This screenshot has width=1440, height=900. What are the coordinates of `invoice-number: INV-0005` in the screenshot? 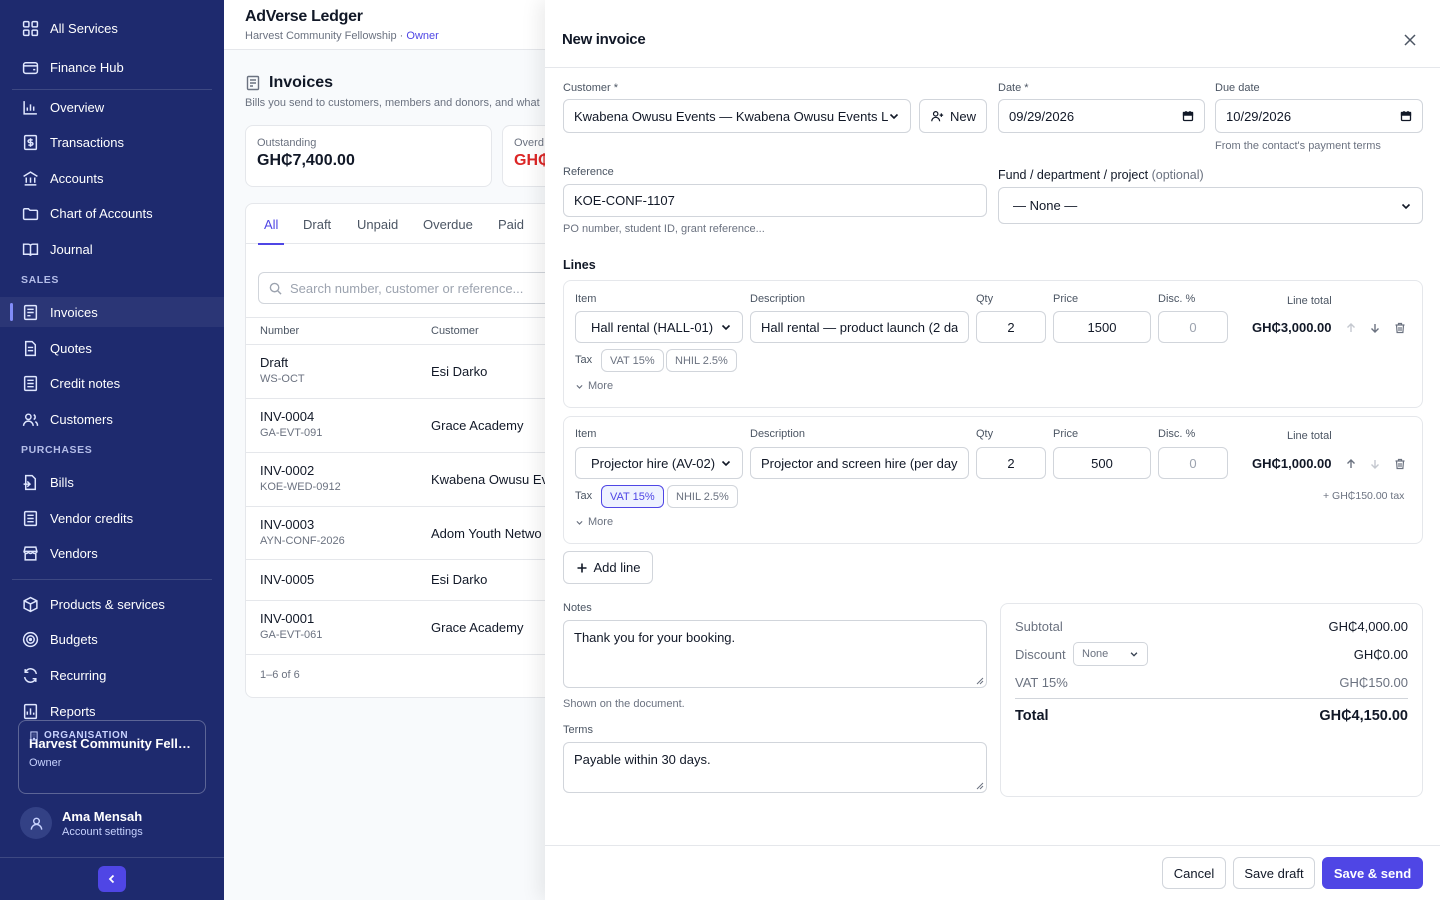 It's located at (287, 579).